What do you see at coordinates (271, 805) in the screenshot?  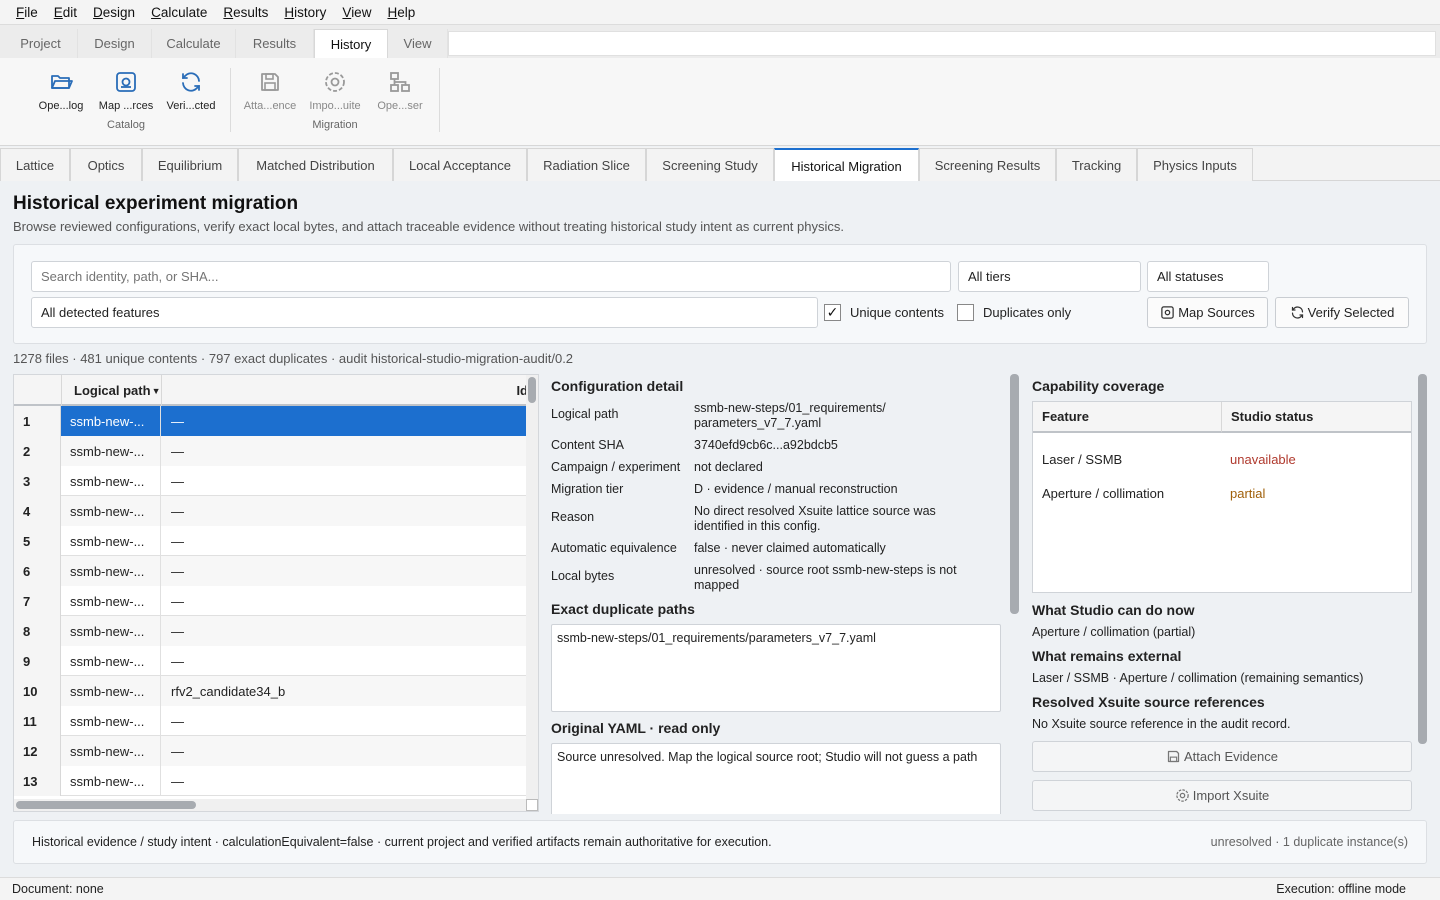 I see `table-horizontal-scrollbar` at bounding box center [271, 805].